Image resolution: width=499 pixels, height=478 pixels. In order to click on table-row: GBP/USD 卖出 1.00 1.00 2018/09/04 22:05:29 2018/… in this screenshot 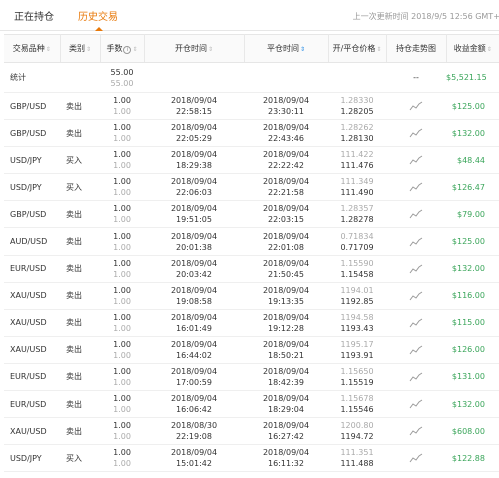, I will do `click(251, 133)`.